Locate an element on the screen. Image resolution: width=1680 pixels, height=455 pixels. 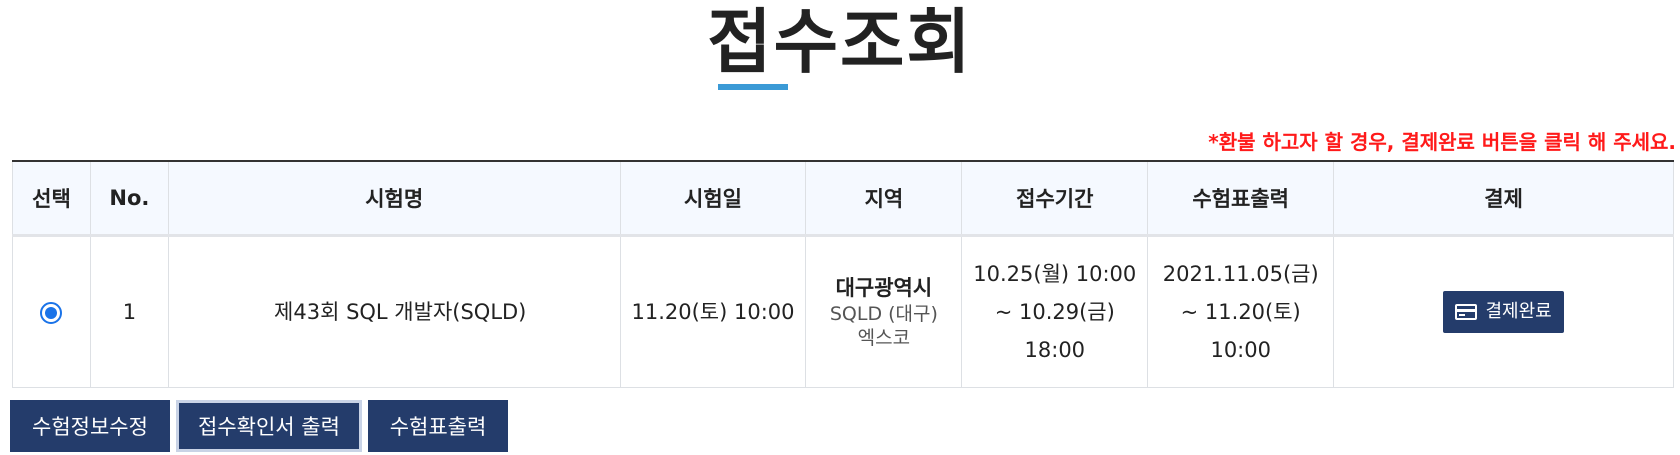
exam-date: 11.20(토) 10:00 is located at coordinates (713, 311).